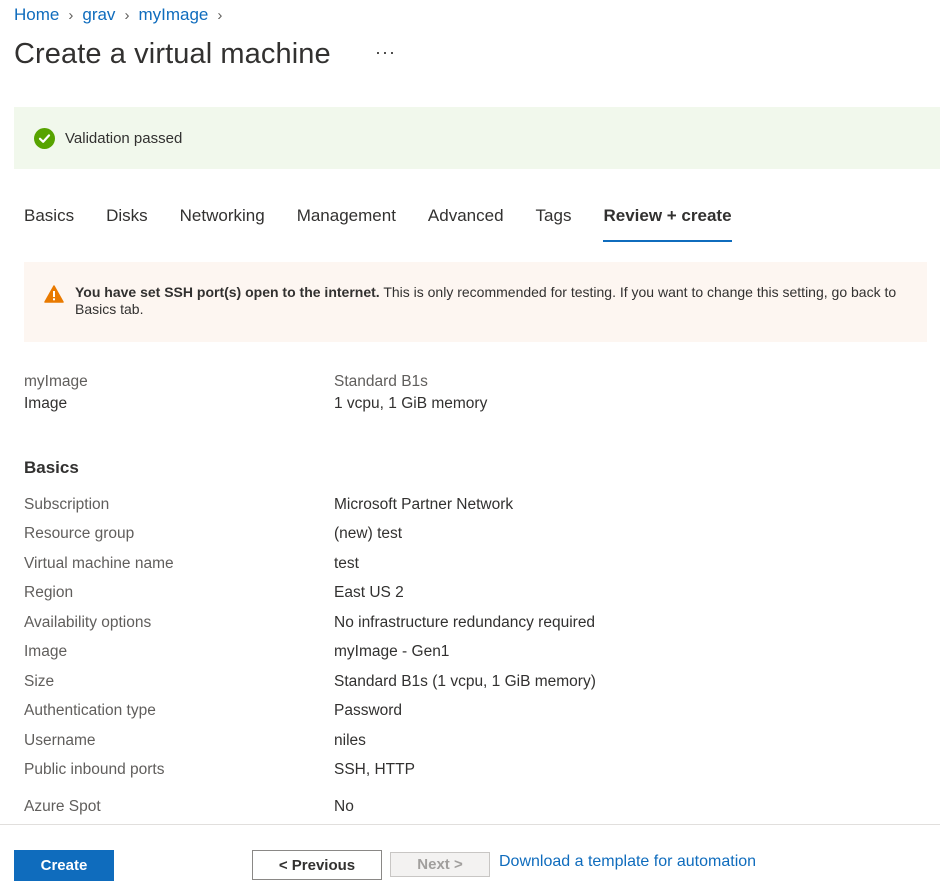 The width and height of the screenshot is (940, 890). Describe the element at coordinates (122, 15) in the screenshot. I see `breadcrumb: Home › grav › myImage ›` at that location.